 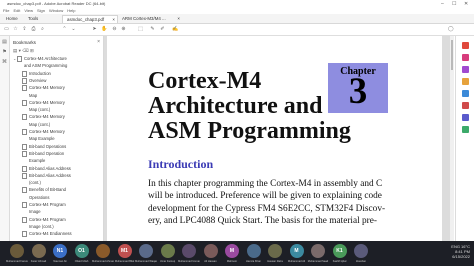 What do you see at coordinates (4, 62) in the screenshot?
I see `attachment-icon: ⌘` at bounding box center [4, 62].